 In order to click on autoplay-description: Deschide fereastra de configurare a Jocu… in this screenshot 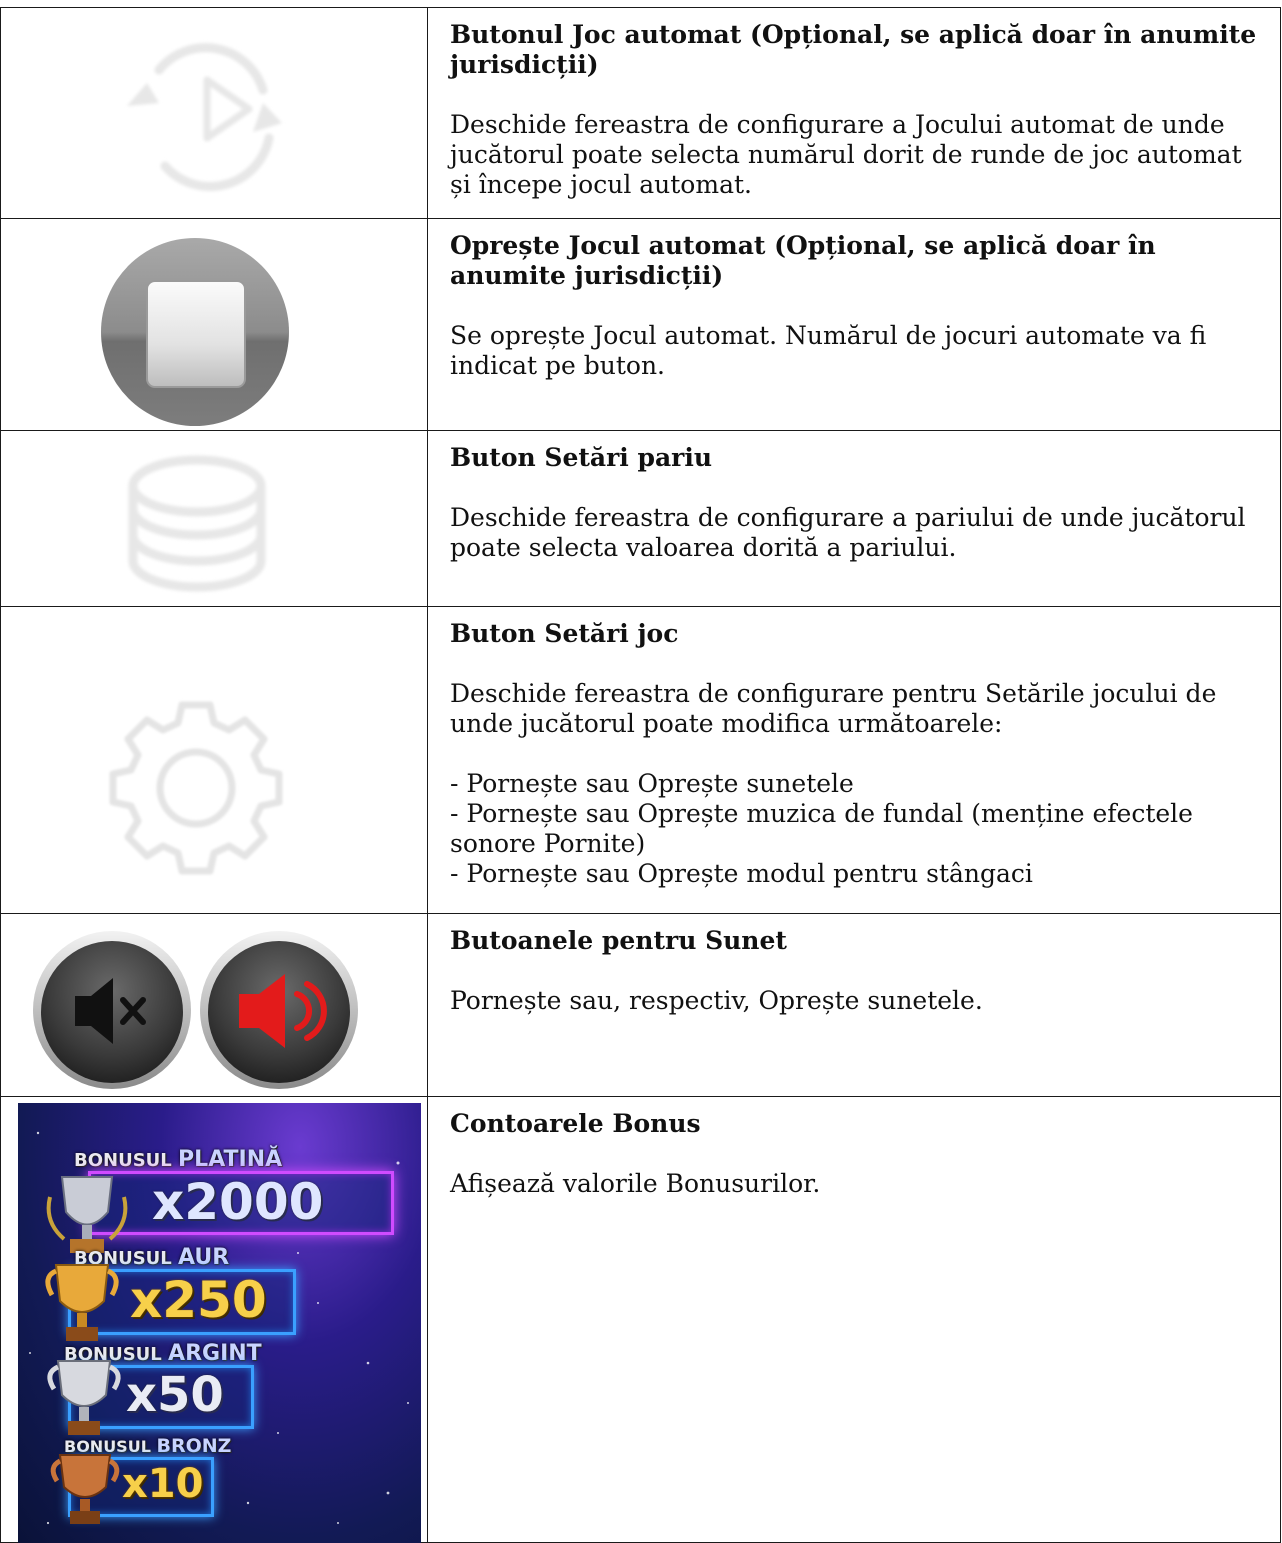, I will do `click(846, 154)`.